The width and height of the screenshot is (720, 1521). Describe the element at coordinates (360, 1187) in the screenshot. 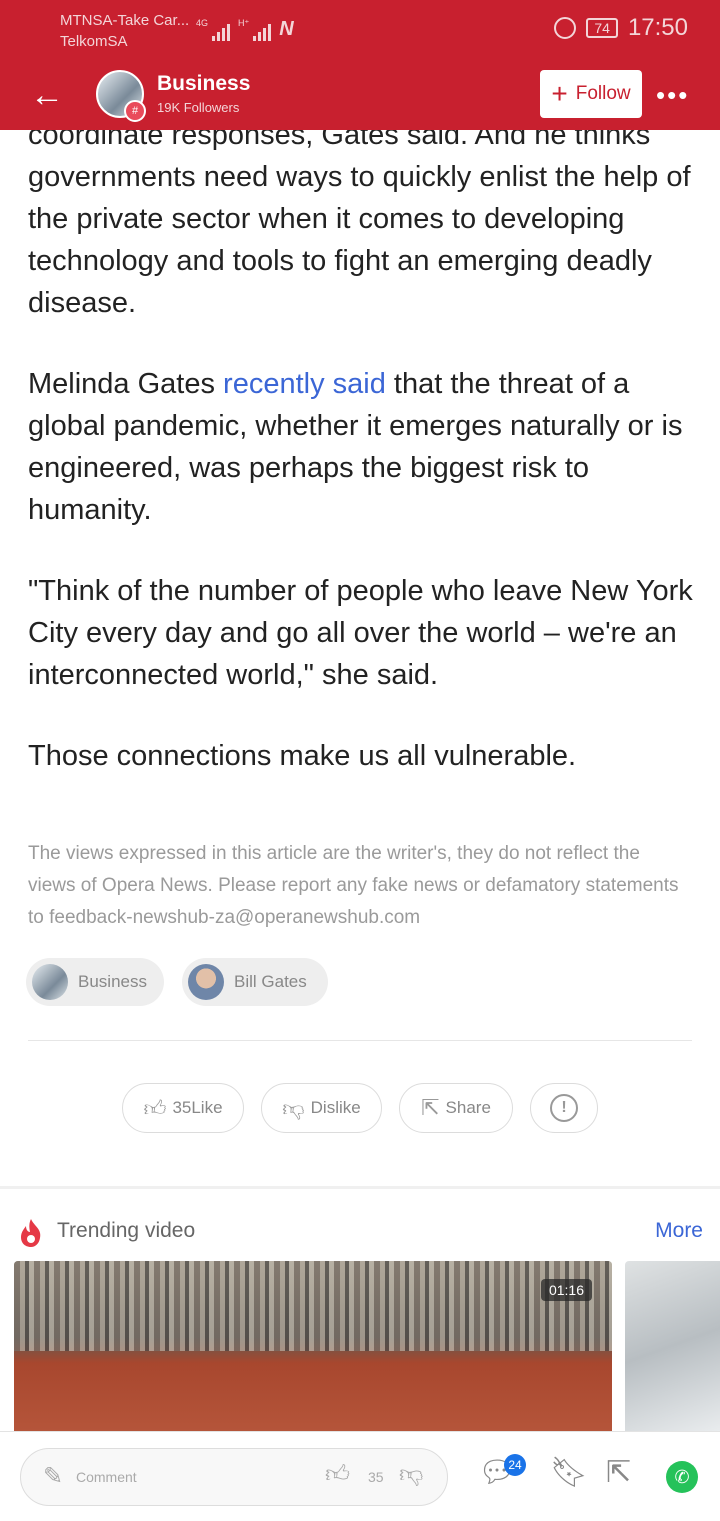

I see `section-separator` at that location.